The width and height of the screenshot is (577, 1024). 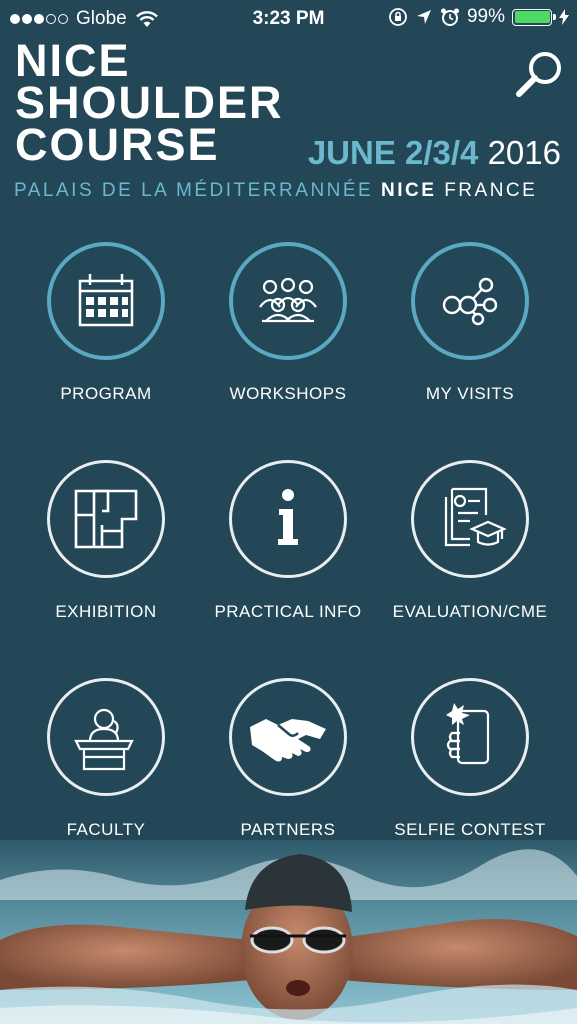 I want to click on menu-label: EVALUATION/CME, so click(x=470, y=611).